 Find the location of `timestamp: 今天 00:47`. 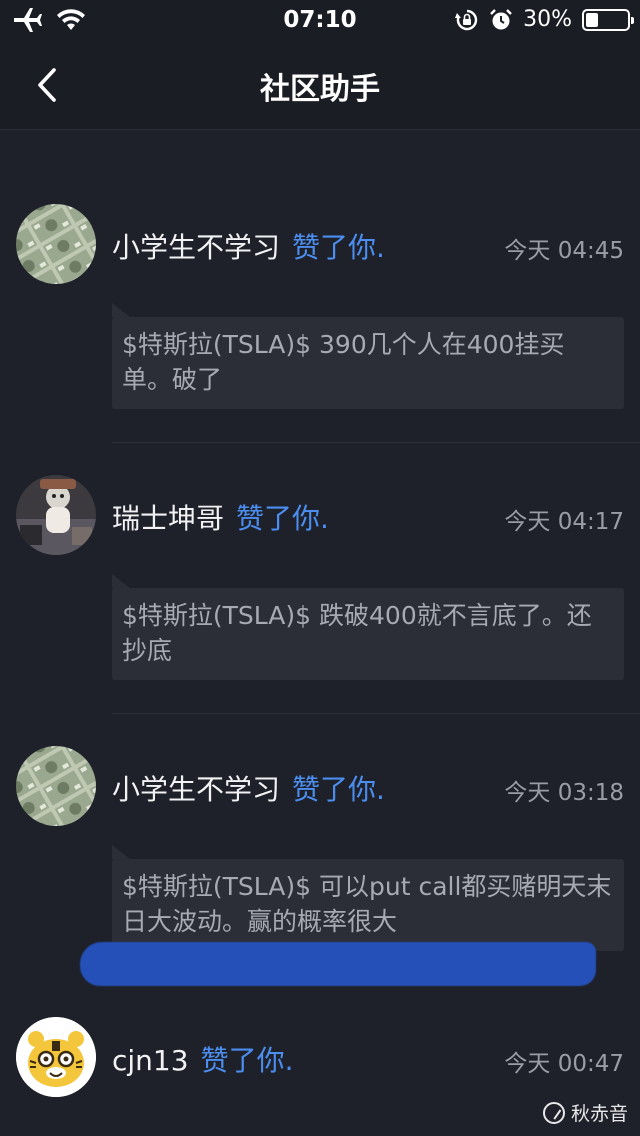

timestamp: 今天 00:47 is located at coordinates (564, 1064).